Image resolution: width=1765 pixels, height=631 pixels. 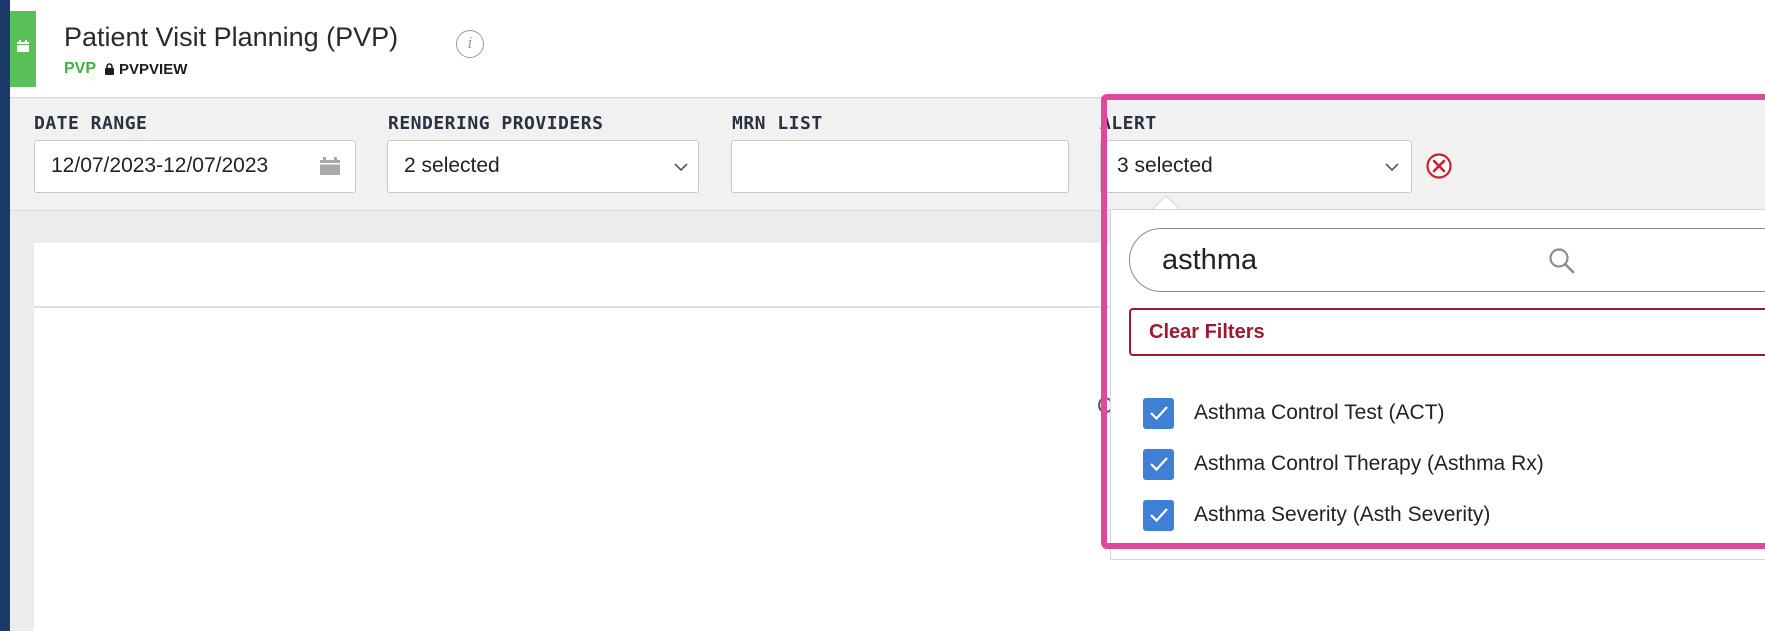 What do you see at coordinates (110, 69) in the screenshot?
I see `lock-icon` at bounding box center [110, 69].